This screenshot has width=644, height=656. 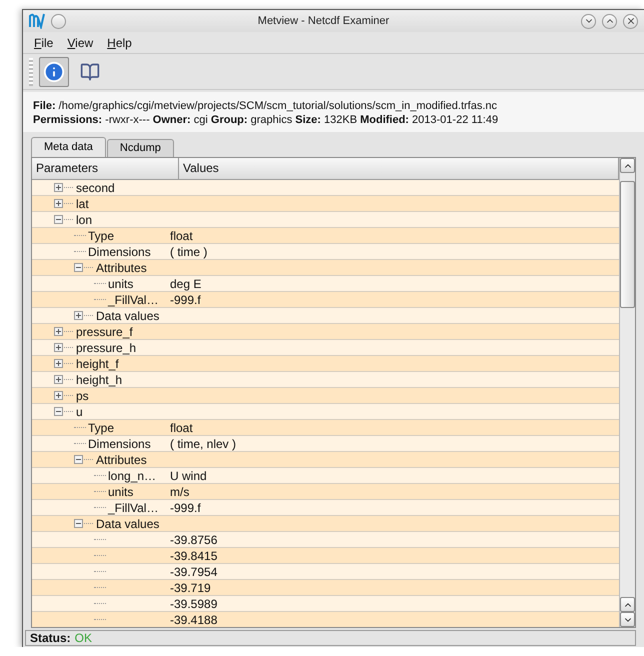 I want to click on parameter-name: height_h, so click(x=99, y=379).